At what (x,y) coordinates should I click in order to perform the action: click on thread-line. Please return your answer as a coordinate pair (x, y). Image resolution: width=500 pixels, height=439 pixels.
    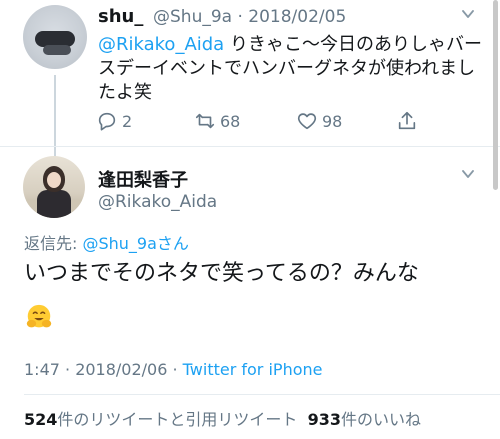
    Looking at the image, I should click on (55, 116).